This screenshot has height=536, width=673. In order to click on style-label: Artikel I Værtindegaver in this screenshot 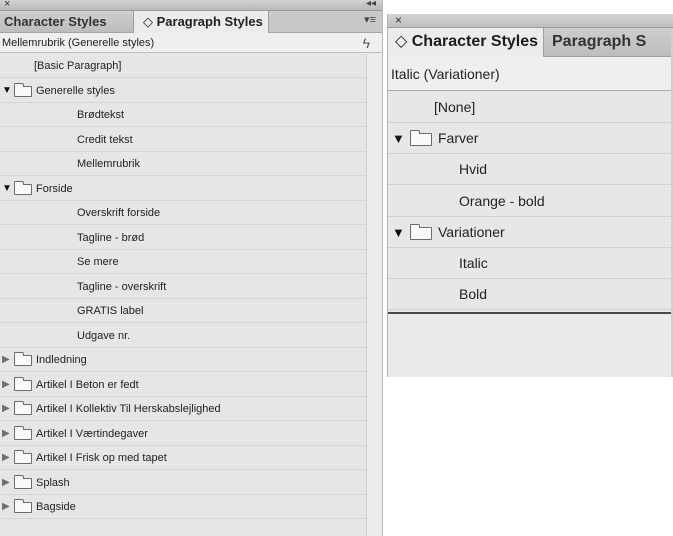, I will do `click(92, 433)`.